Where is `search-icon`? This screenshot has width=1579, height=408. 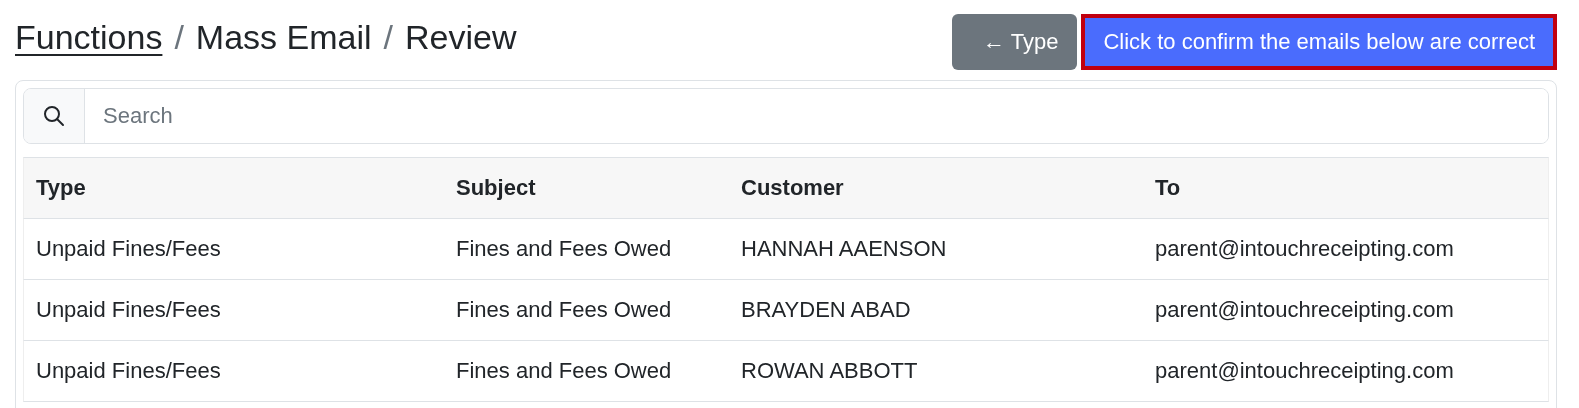 search-icon is located at coordinates (54, 116).